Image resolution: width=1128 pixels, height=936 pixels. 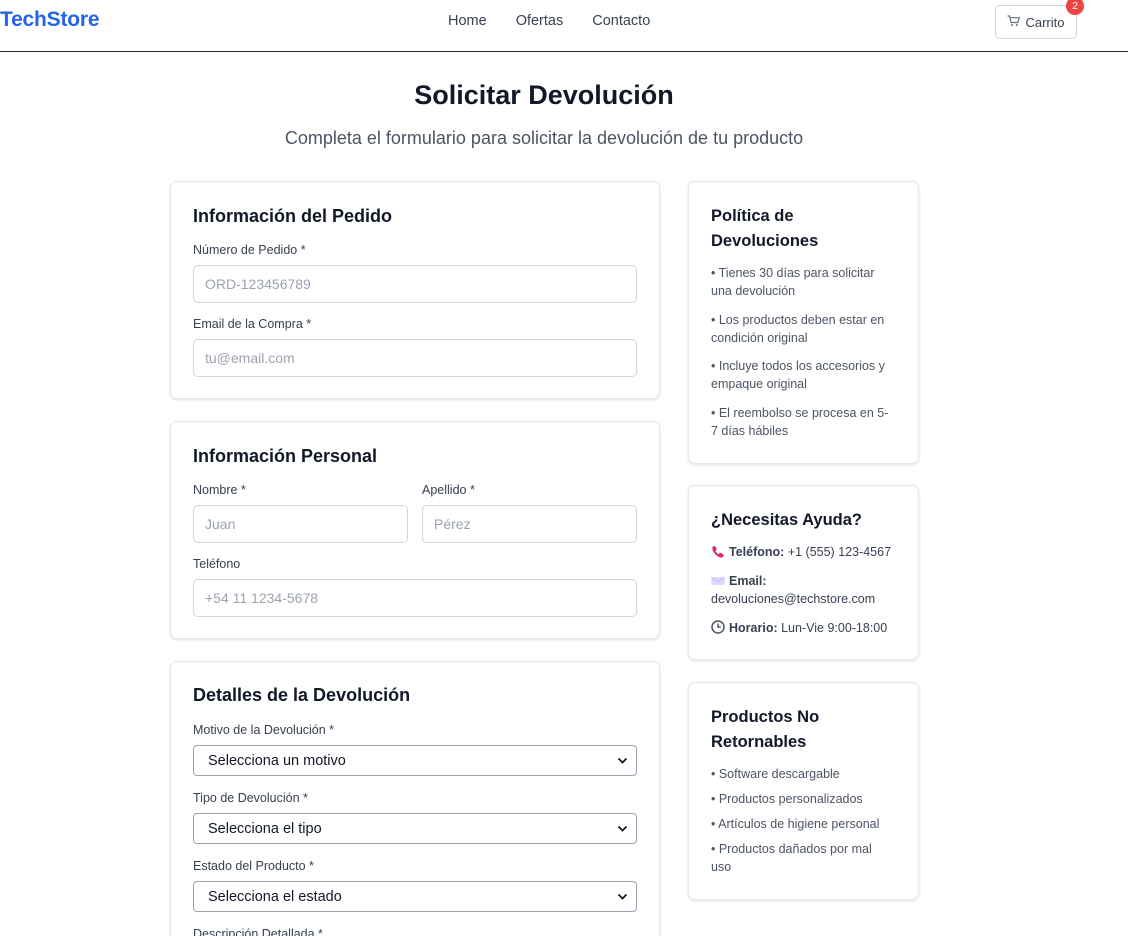 I want to click on nav-link-contacto: Contacto, so click(x=621, y=21).